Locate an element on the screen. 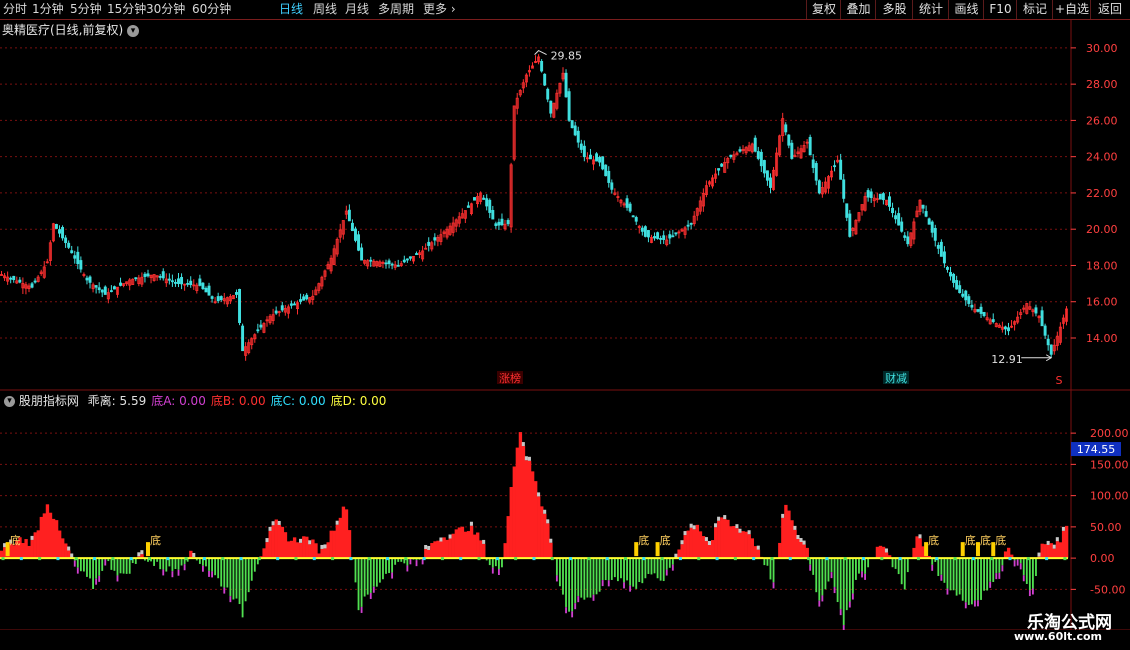  period-tab-6: 日线 is located at coordinates (291, 9).